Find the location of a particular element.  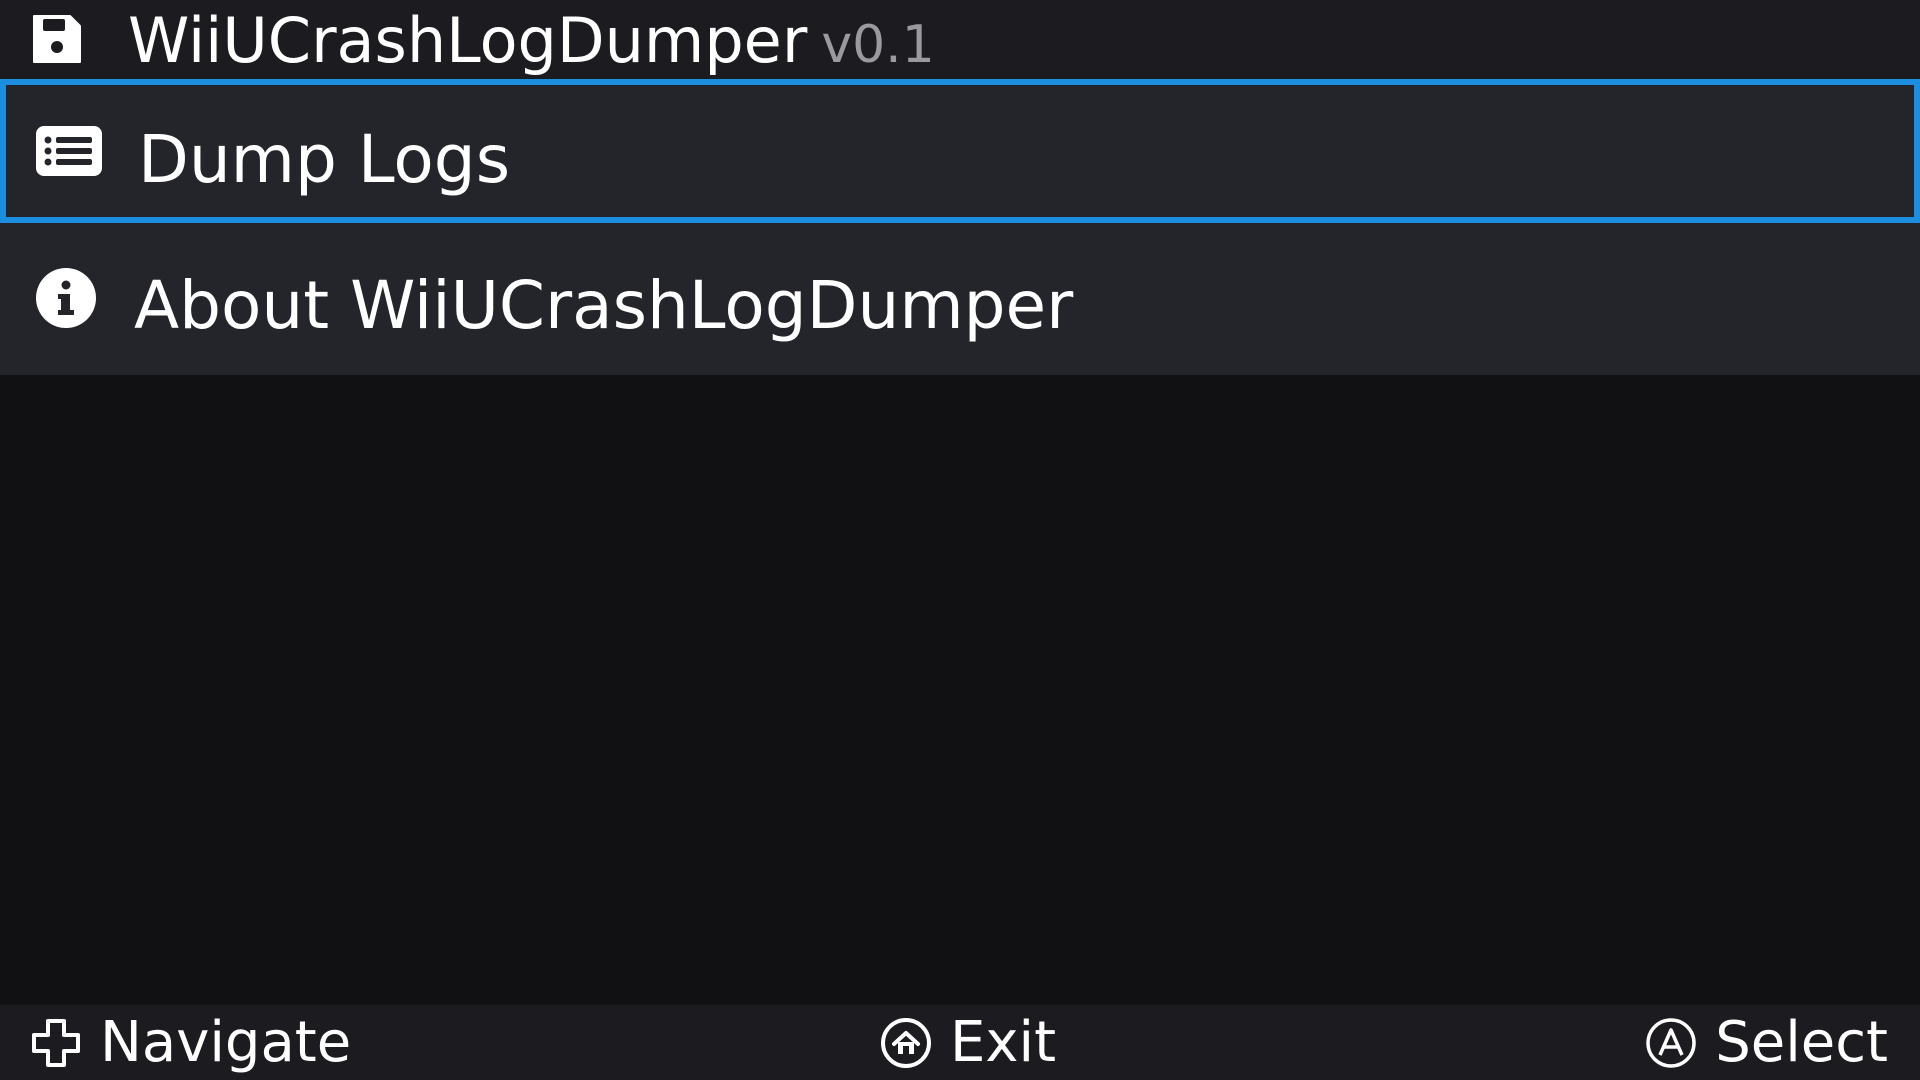

hint-exit: Exit is located at coordinates (968, 1042).